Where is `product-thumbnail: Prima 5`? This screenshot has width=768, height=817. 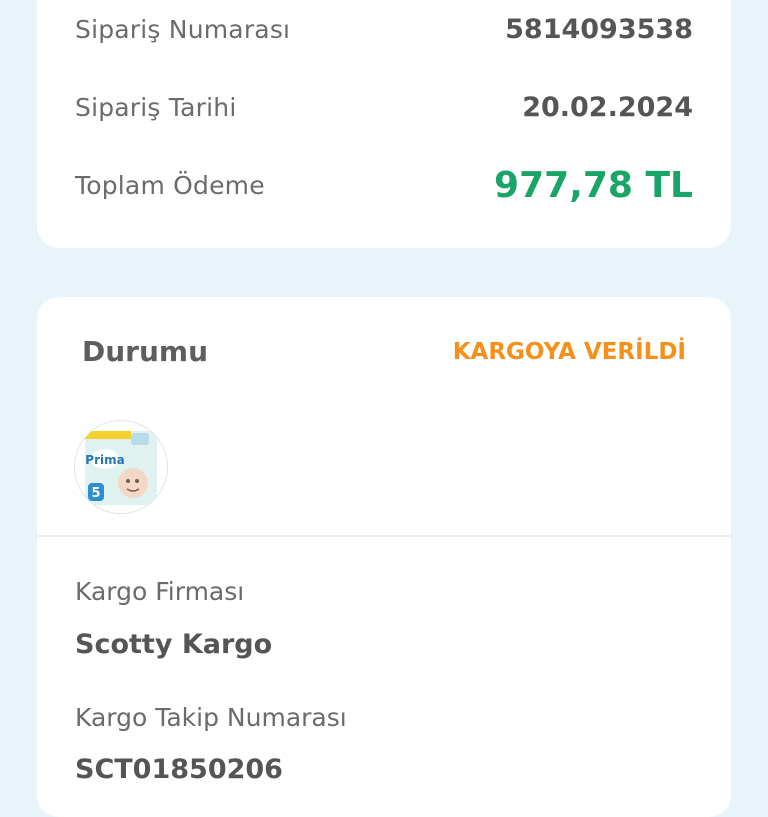 product-thumbnail: Prima 5 is located at coordinates (121, 467).